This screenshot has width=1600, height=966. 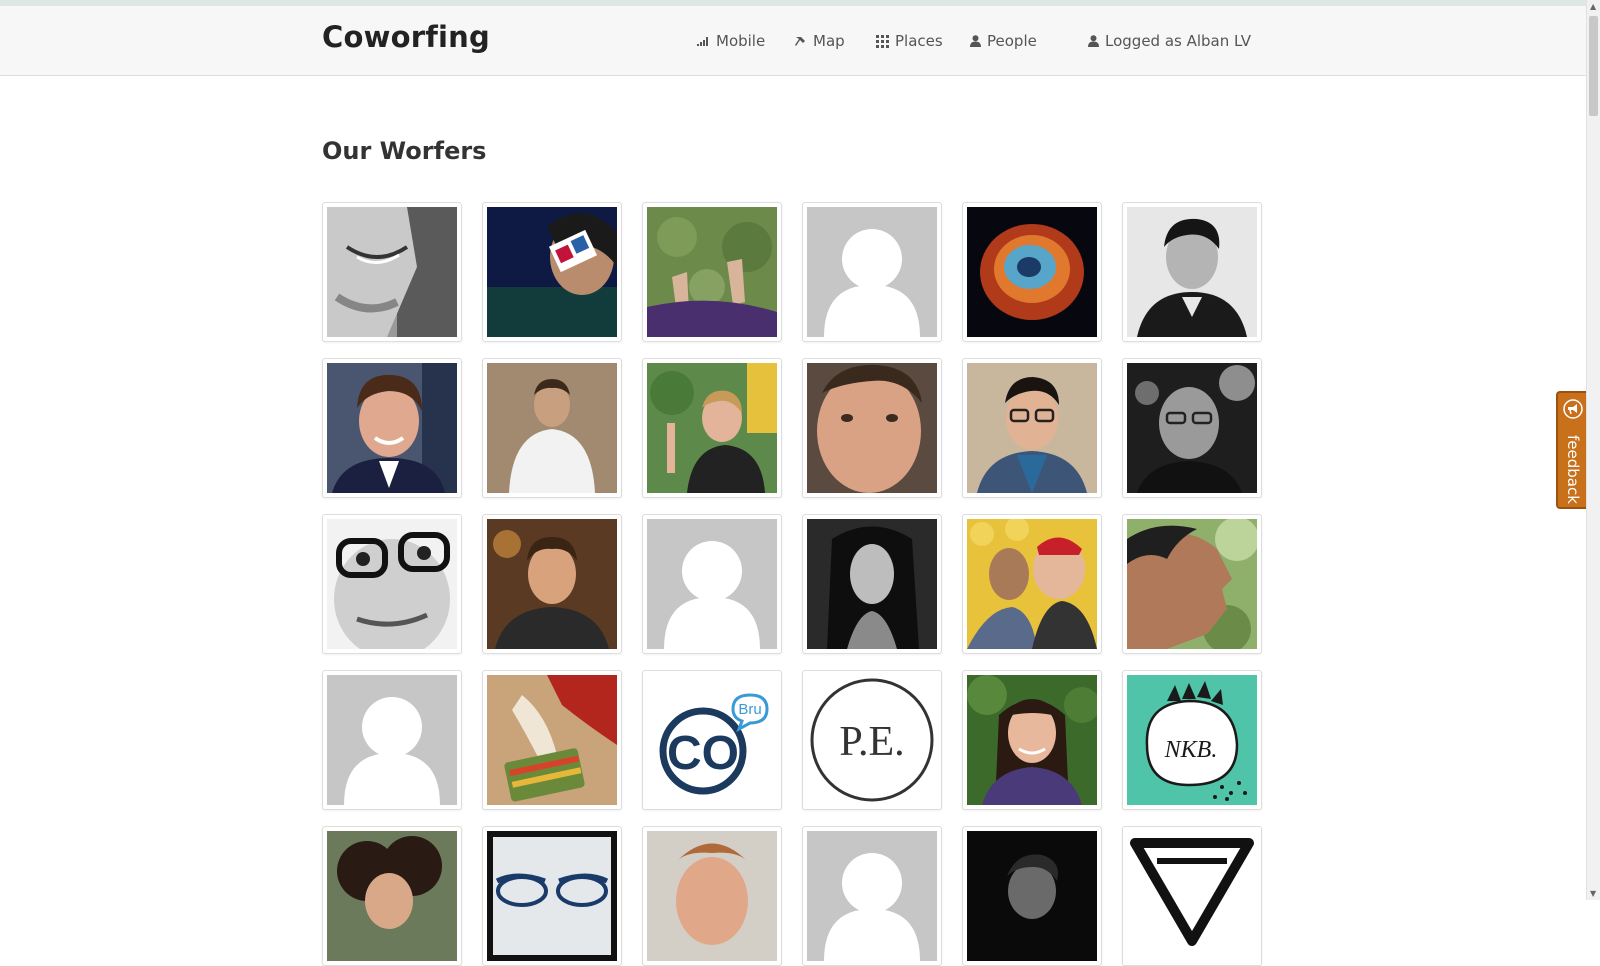 I want to click on nav-map-label: Map, so click(x=829, y=41).